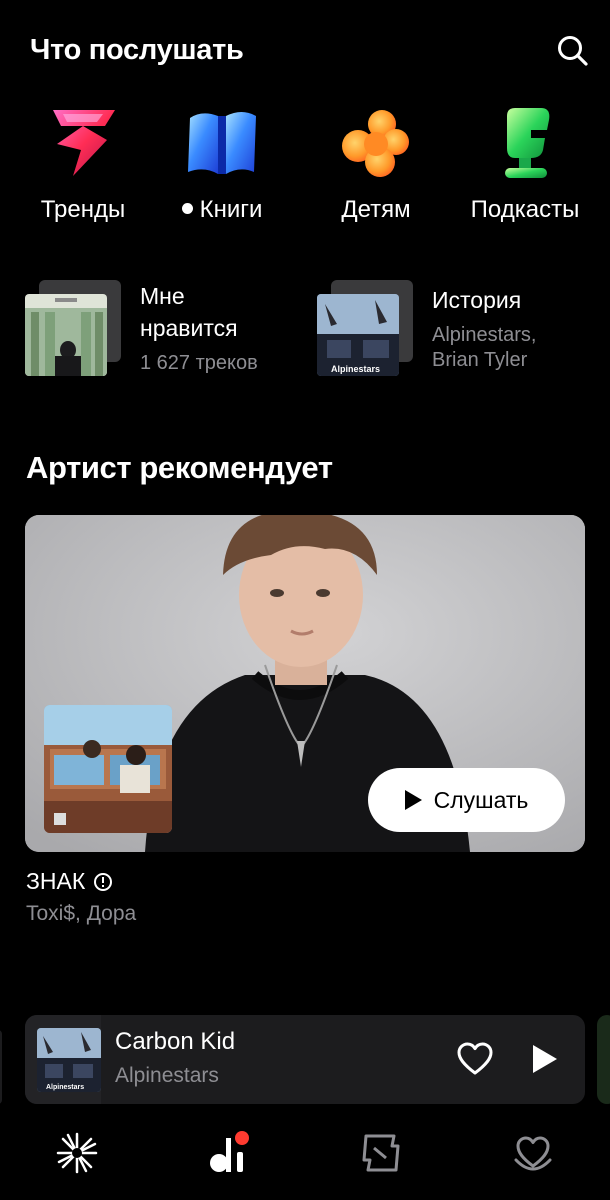 The width and height of the screenshot is (610, 1200). What do you see at coordinates (167, 1075) in the screenshot?
I see `now-playing-artist: Alpinestars` at bounding box center [167, 1075].